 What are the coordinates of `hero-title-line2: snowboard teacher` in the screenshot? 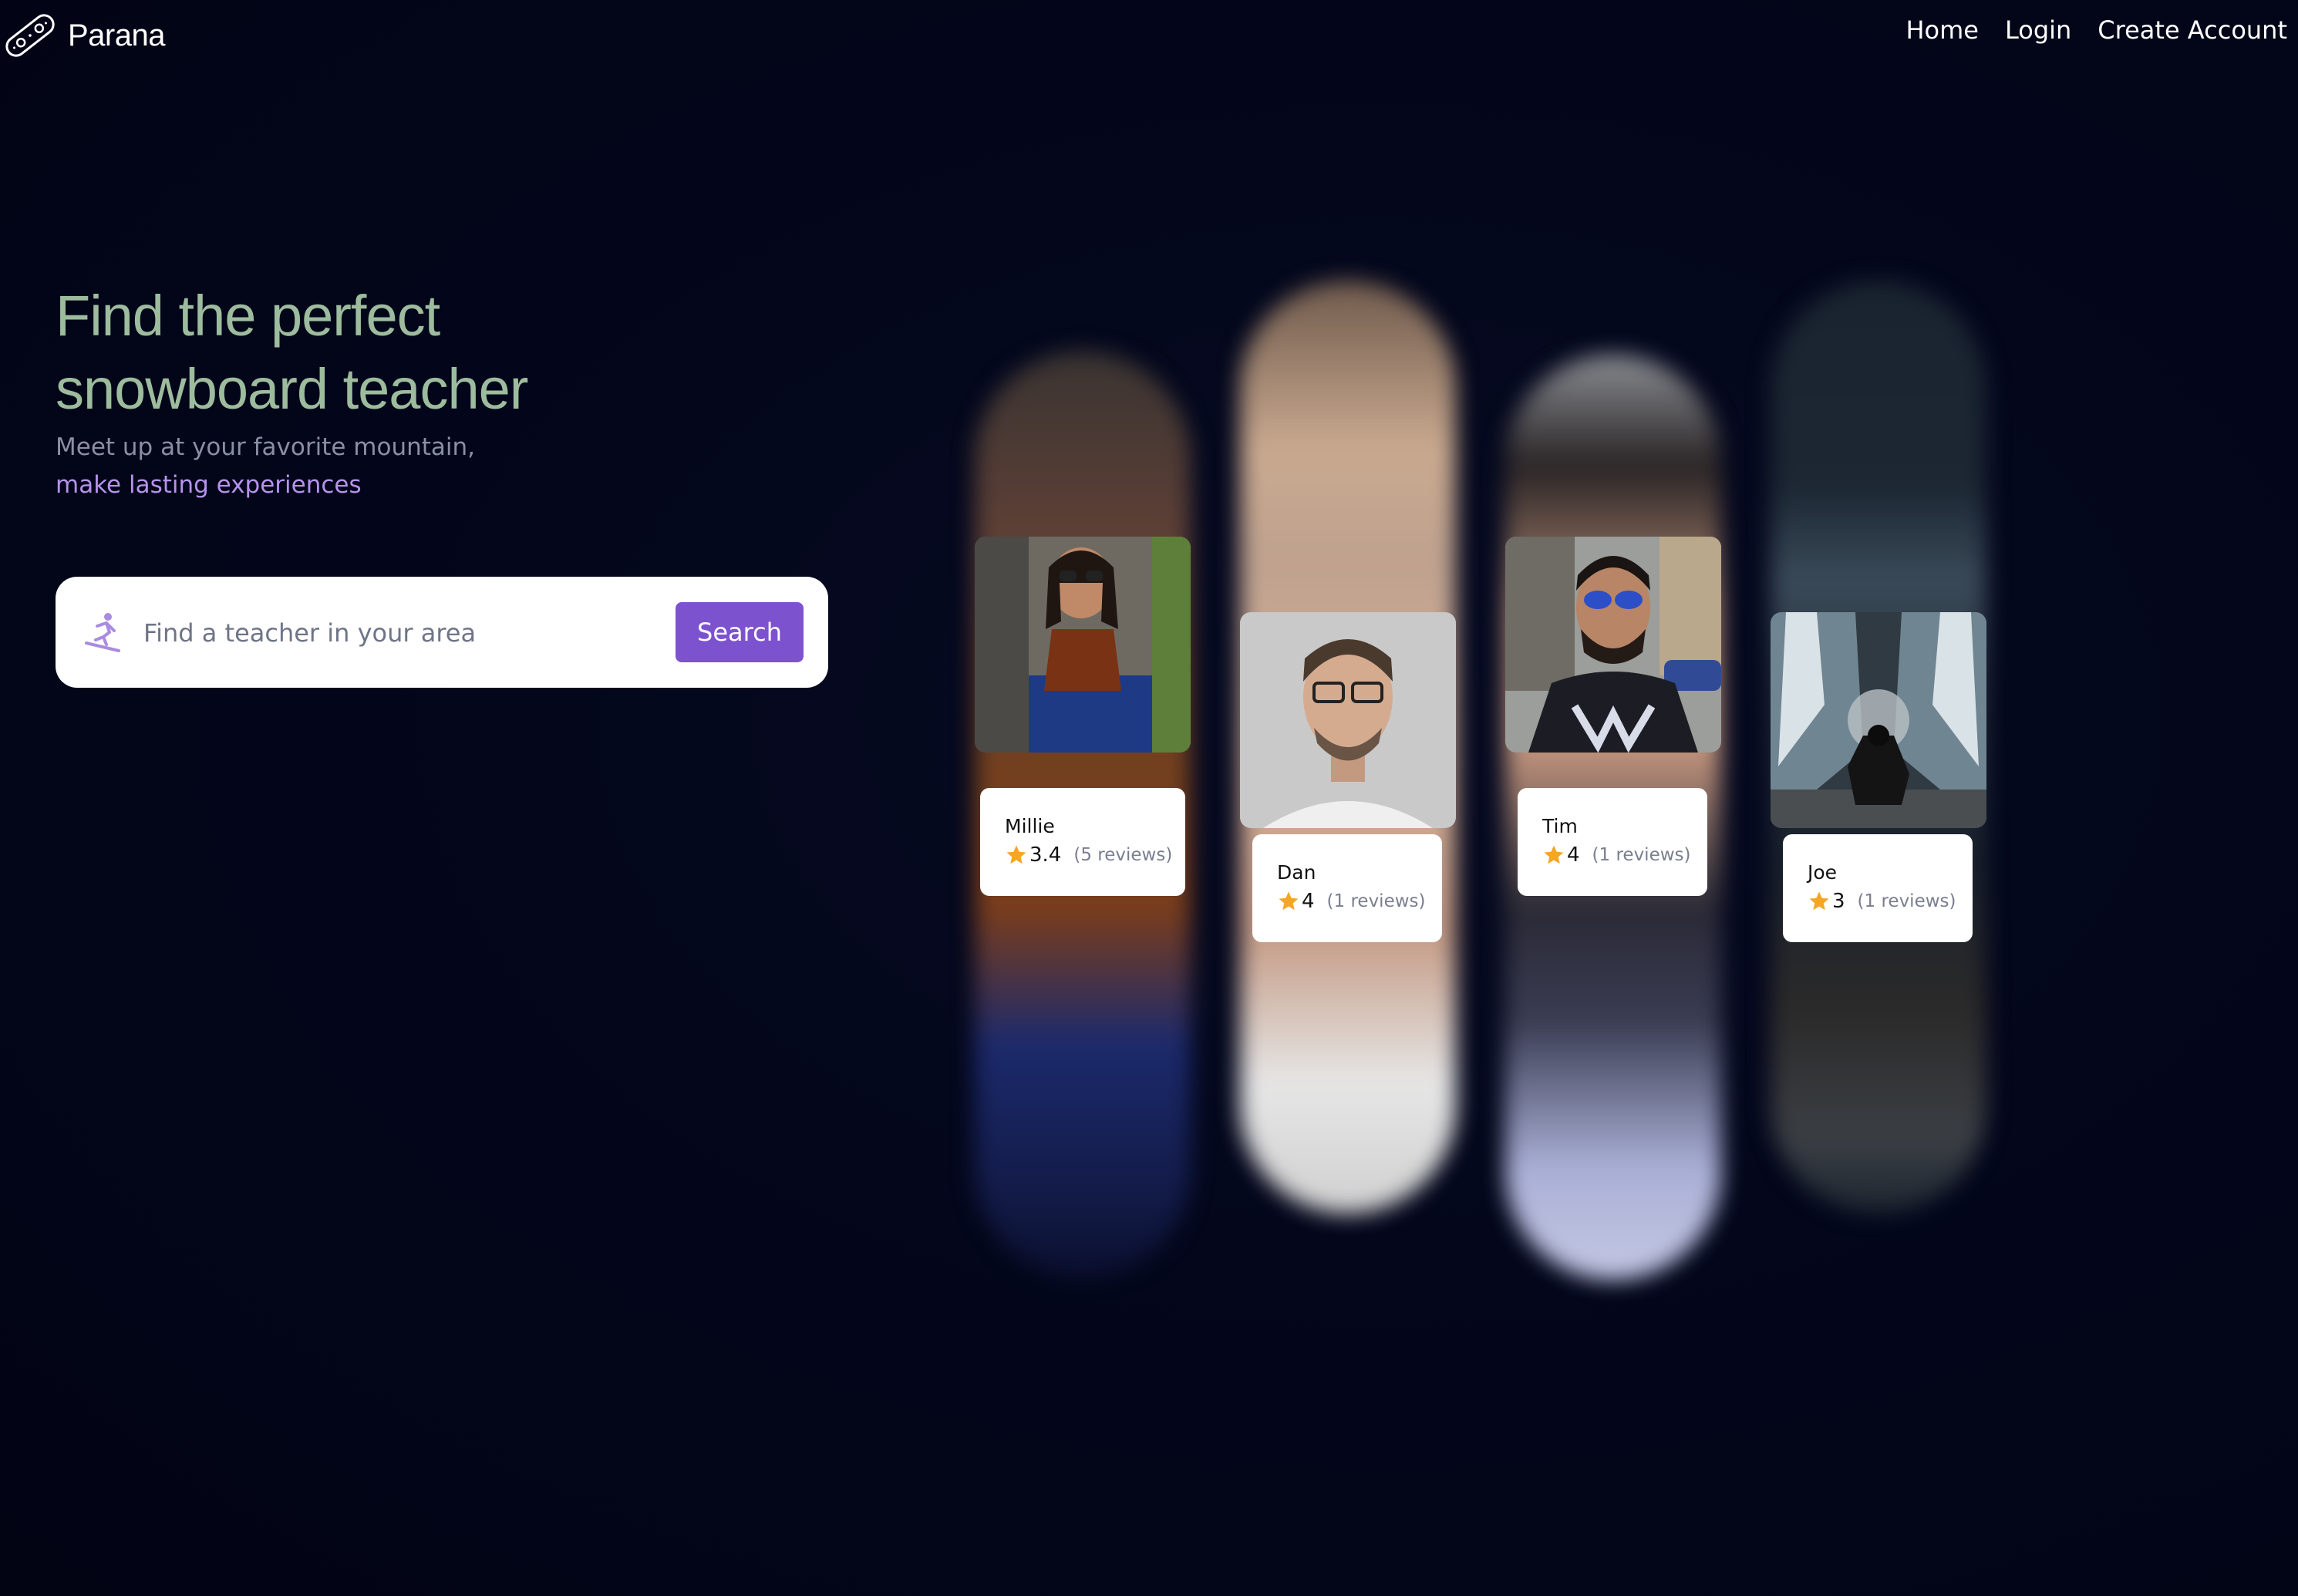 It's located at (292, 389).